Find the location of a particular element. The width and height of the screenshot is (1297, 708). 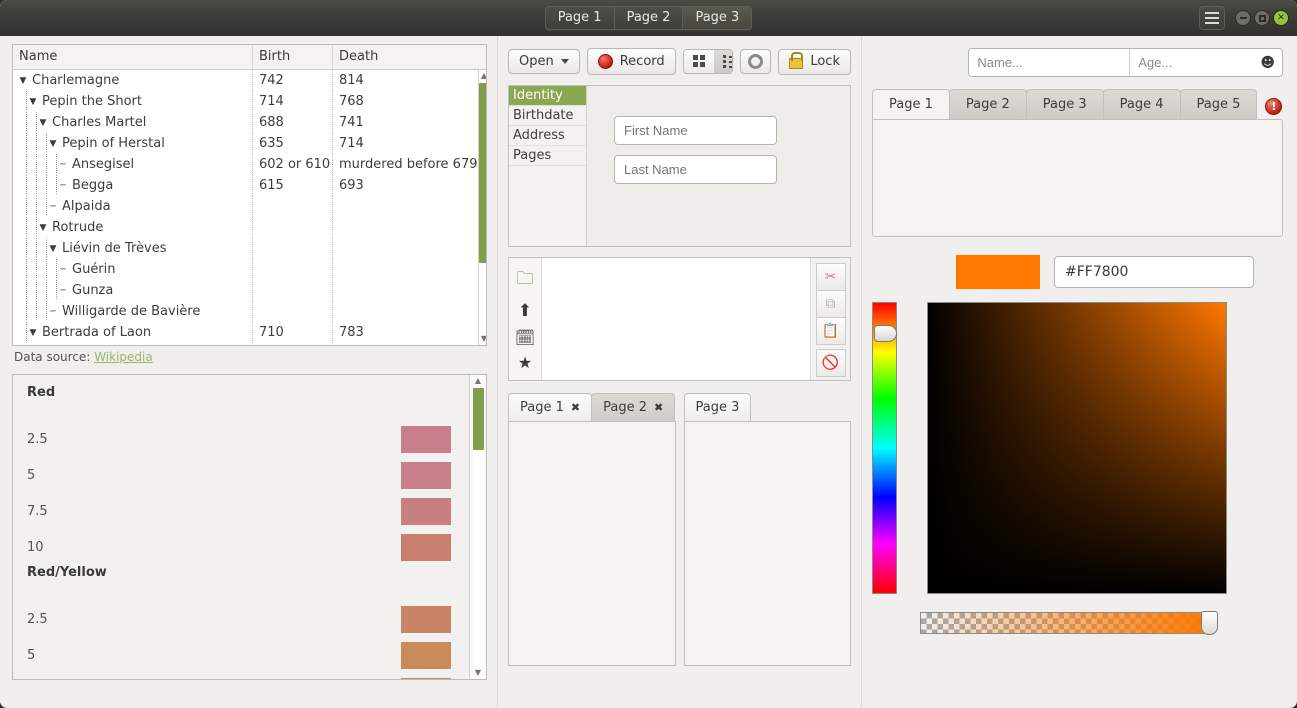

tab-page-2: Page 2 is located at coordinates (987, 104).